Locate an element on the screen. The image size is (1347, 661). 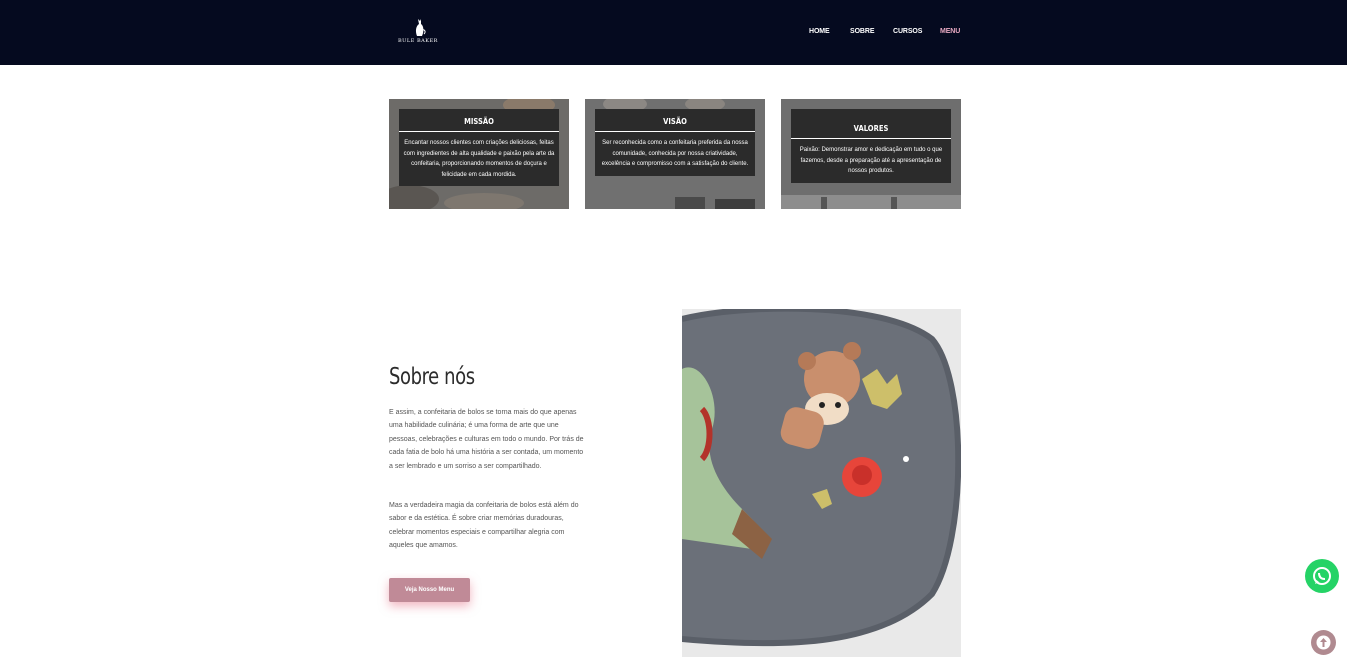
card-title: MISSÃO is located at coordinates (479, 121).